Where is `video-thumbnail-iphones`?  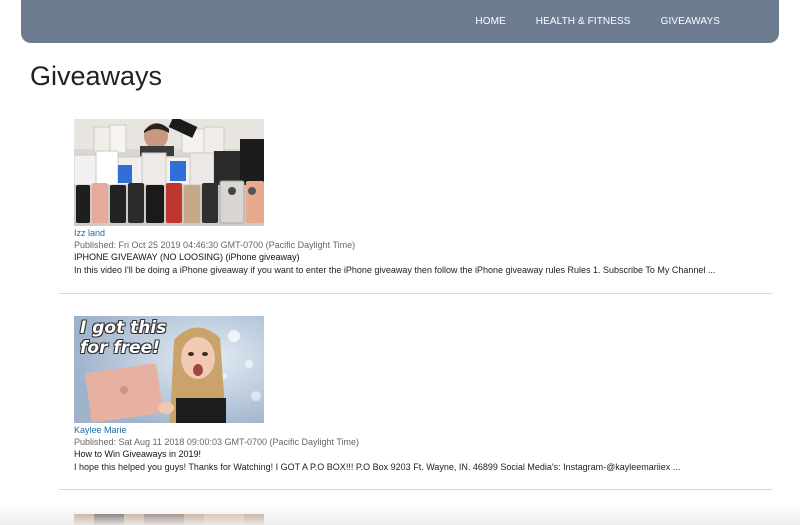 video-thumbnail-iphones is located at coordinates (169, 172).